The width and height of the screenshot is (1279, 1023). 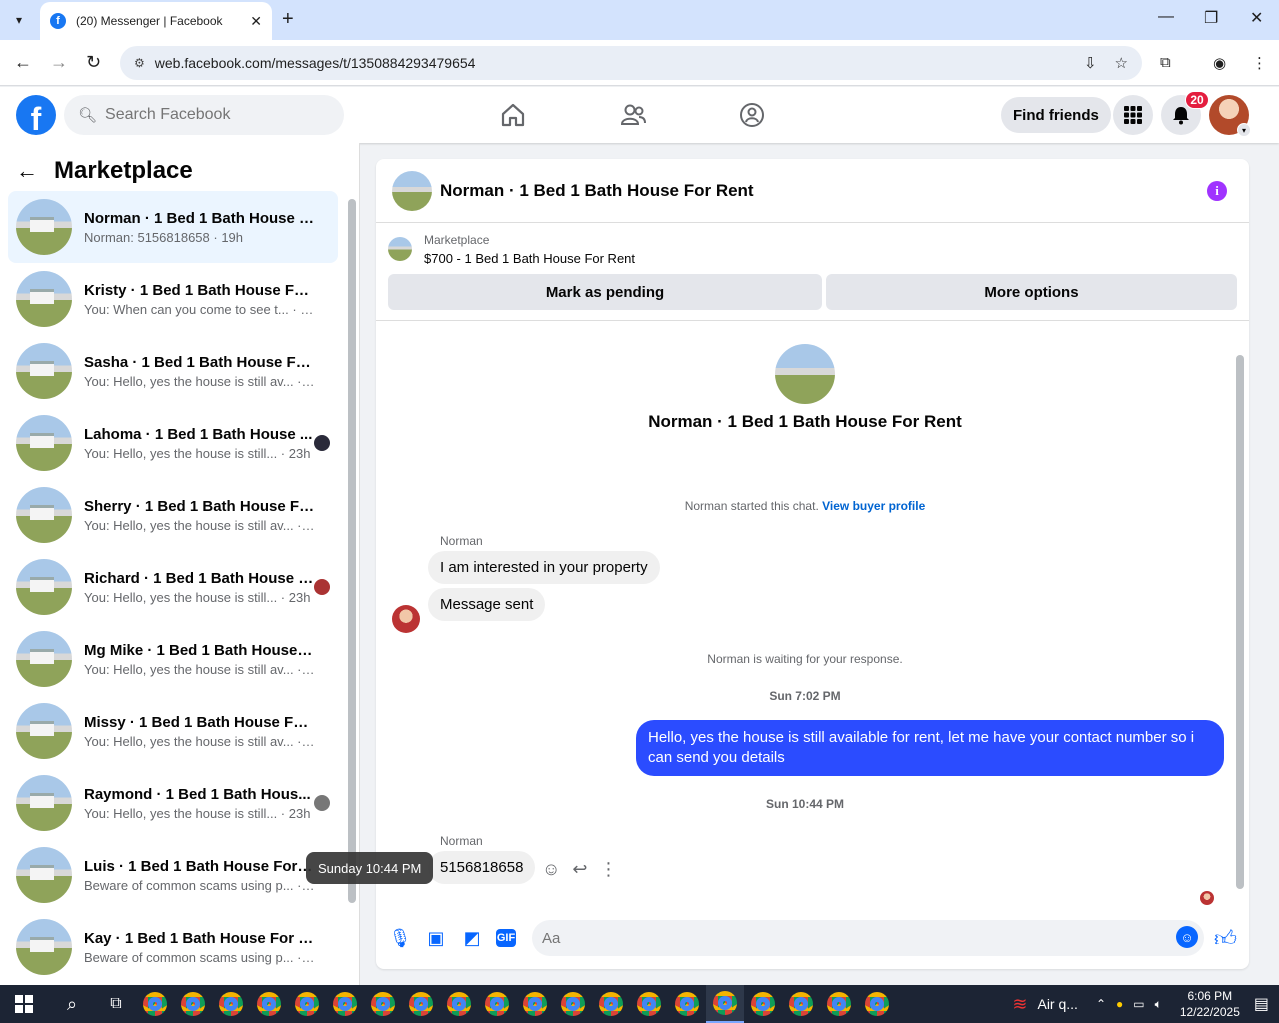 I want to click on reply-icon: ↩, so click(x=579, y=869).